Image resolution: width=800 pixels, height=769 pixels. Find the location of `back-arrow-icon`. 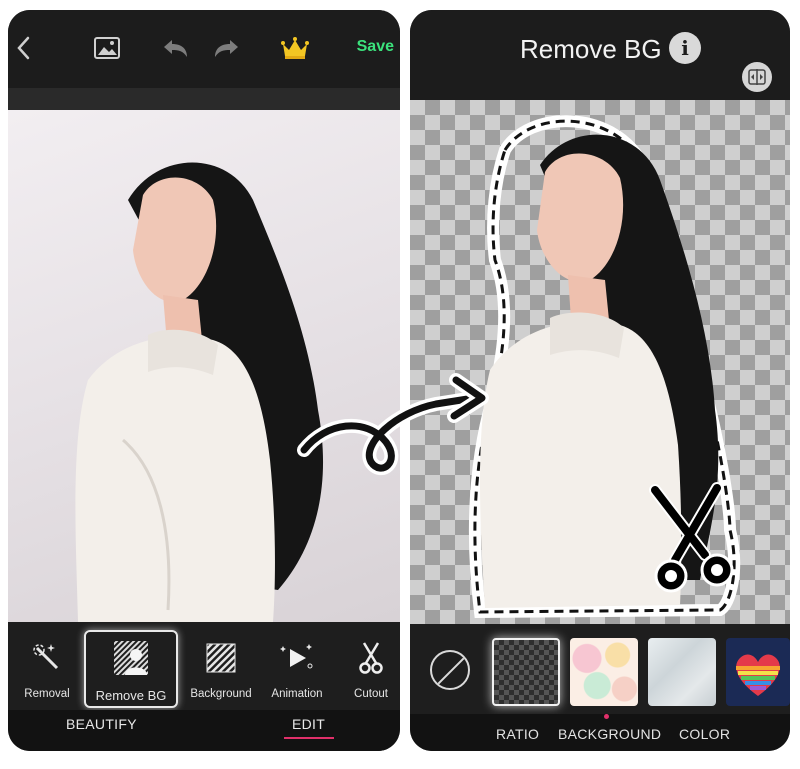

back-arrow-icon is located at coordinates (23, 48).